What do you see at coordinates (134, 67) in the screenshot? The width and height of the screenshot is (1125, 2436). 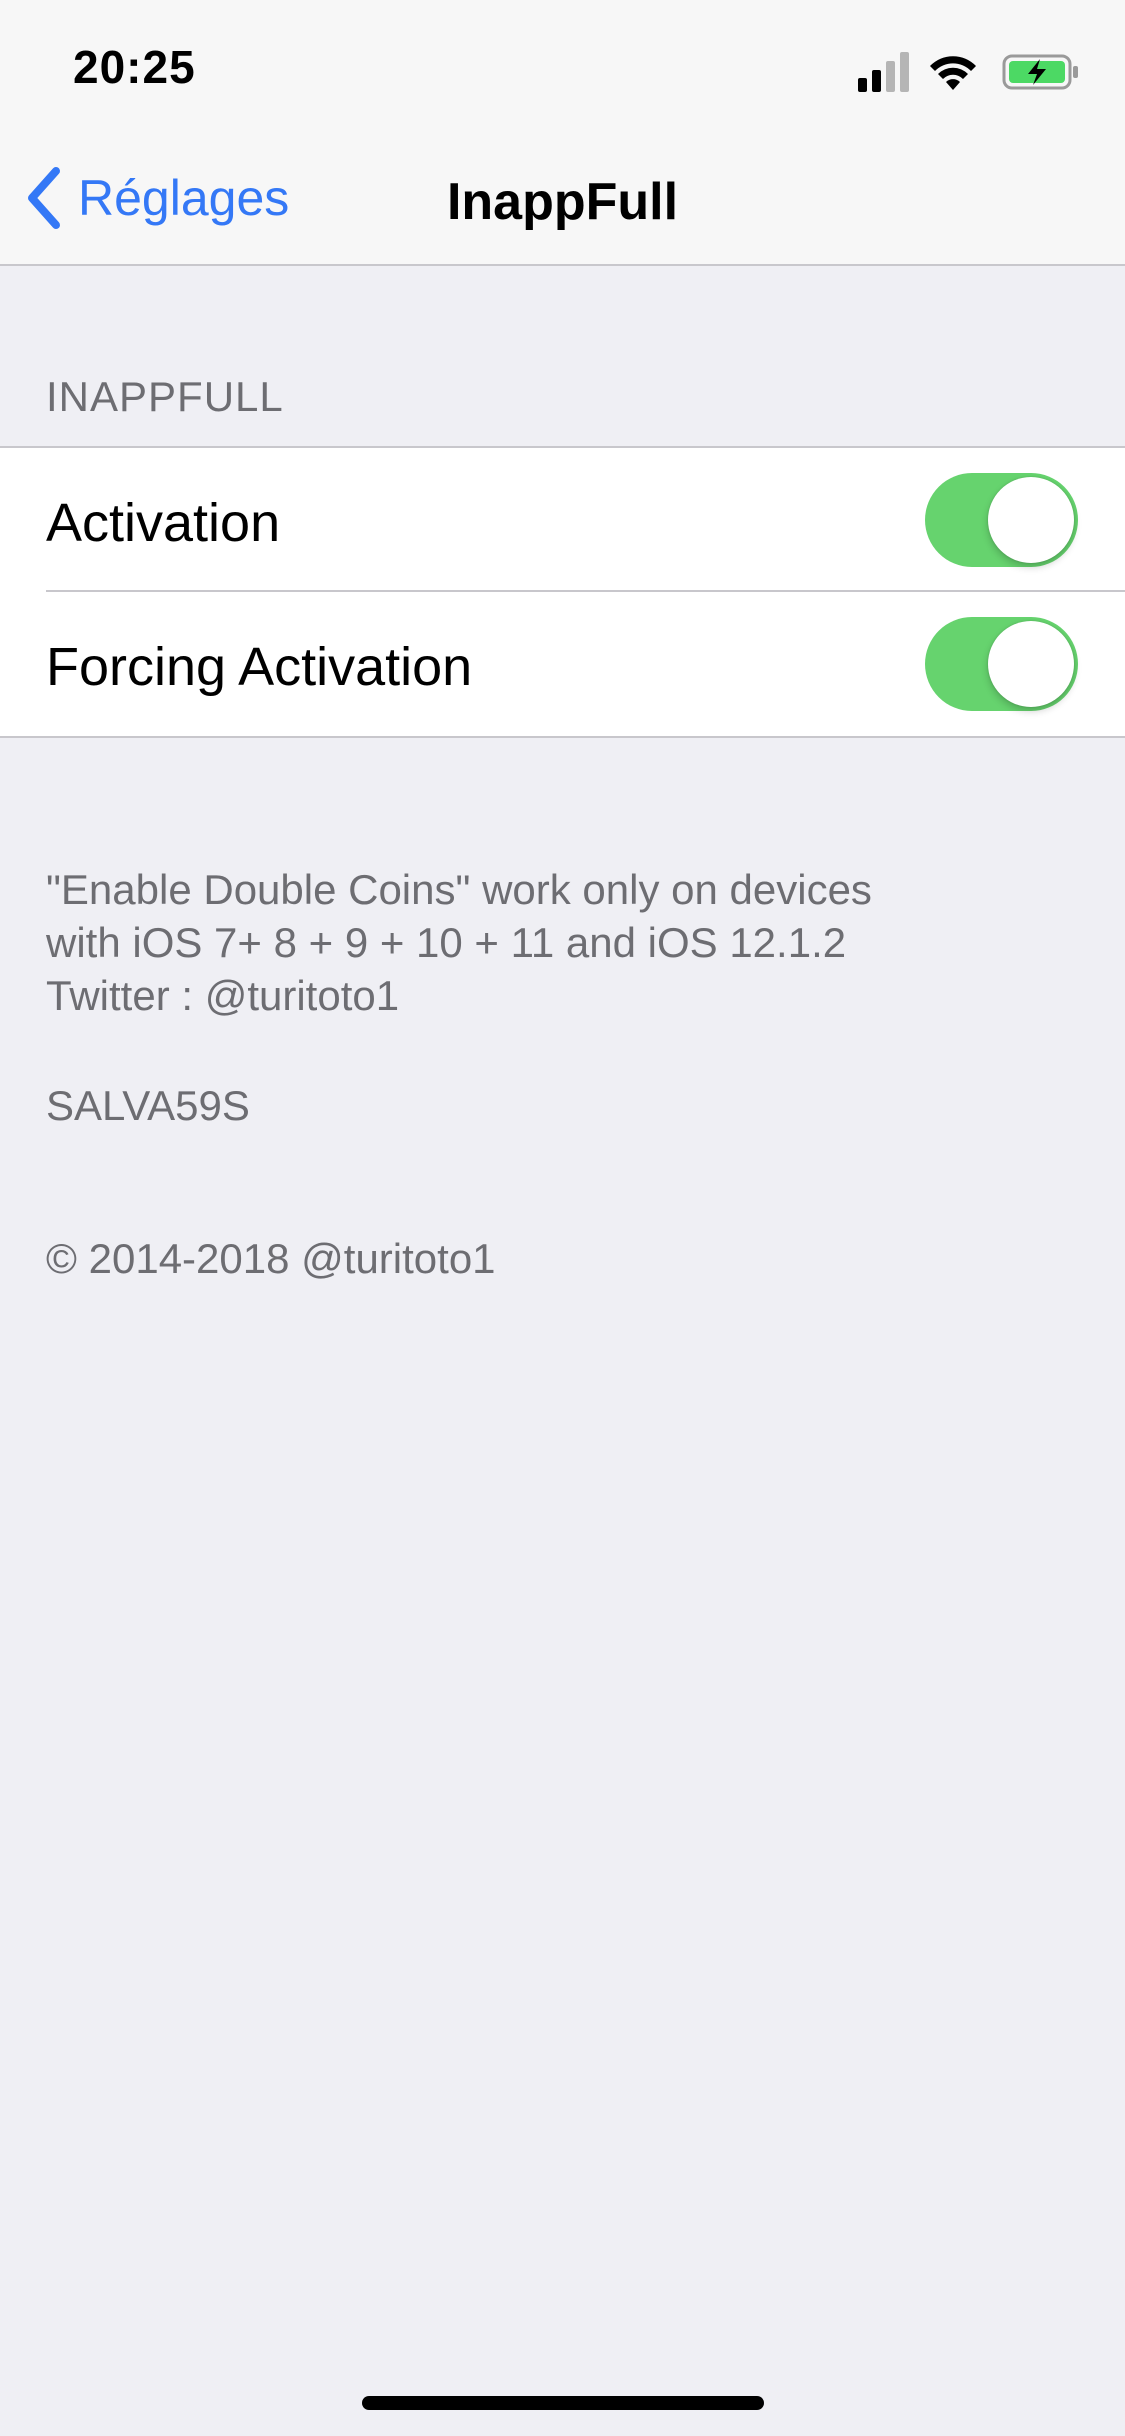 I see `status-time: 20:25` at bounding box center [134, 67].